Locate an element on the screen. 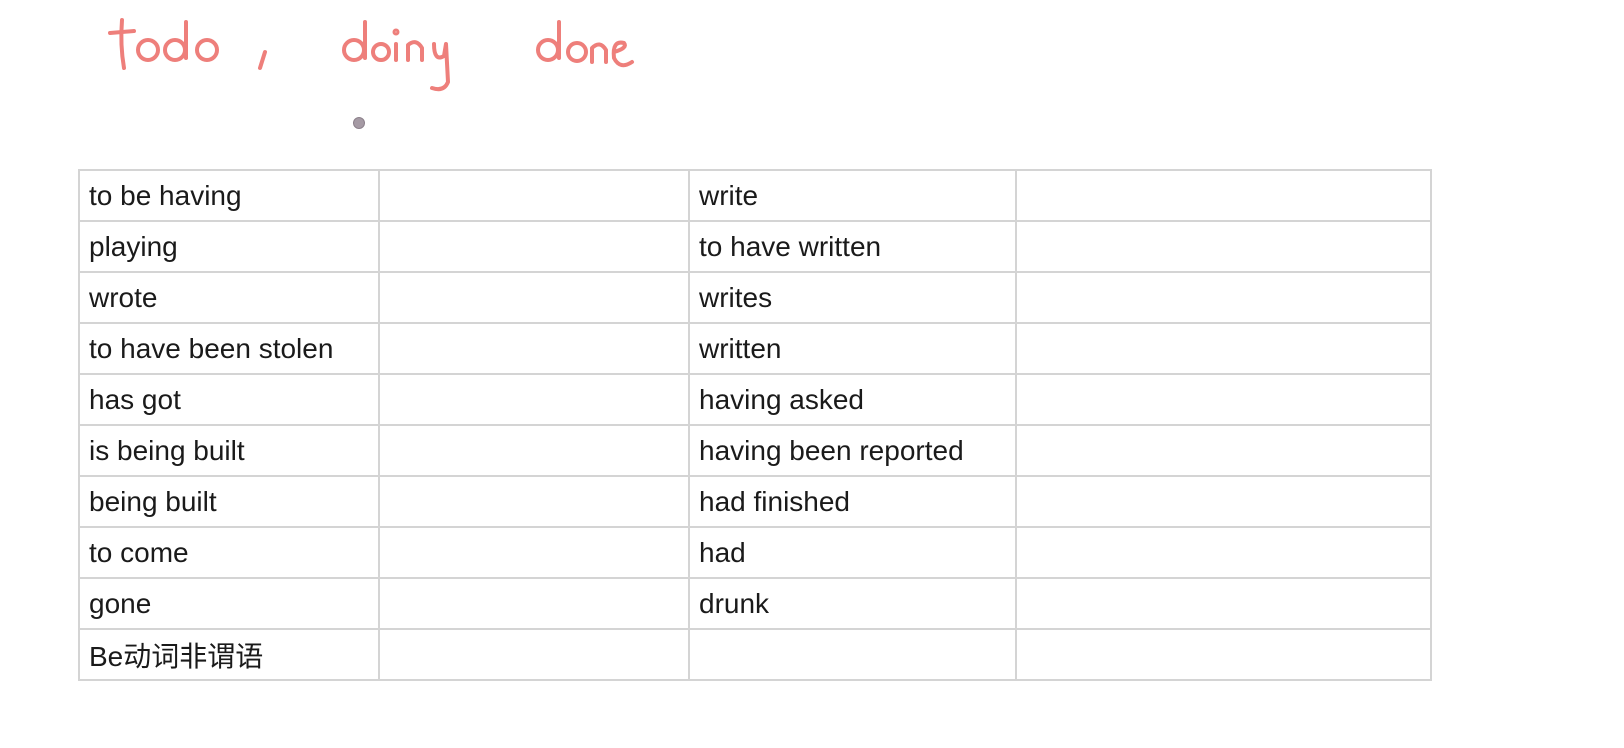 This screenshot has width=1624, height=748. verb-form-cell: had finished is located at coordinates (852, 501).